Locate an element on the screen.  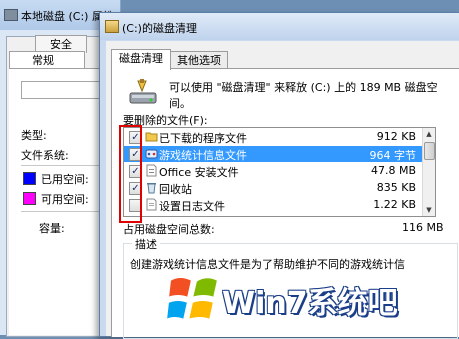
game-icon is located at coordinates (151, 154).